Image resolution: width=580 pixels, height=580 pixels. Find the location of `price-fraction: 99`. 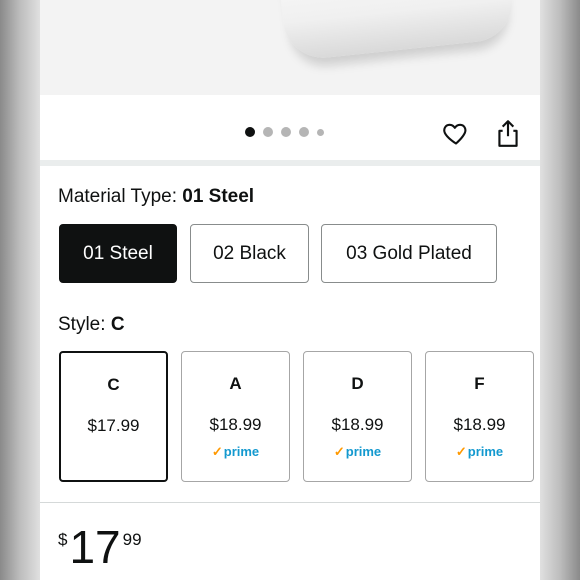

price-fraction: 99 is located at coordinates (132, 539).